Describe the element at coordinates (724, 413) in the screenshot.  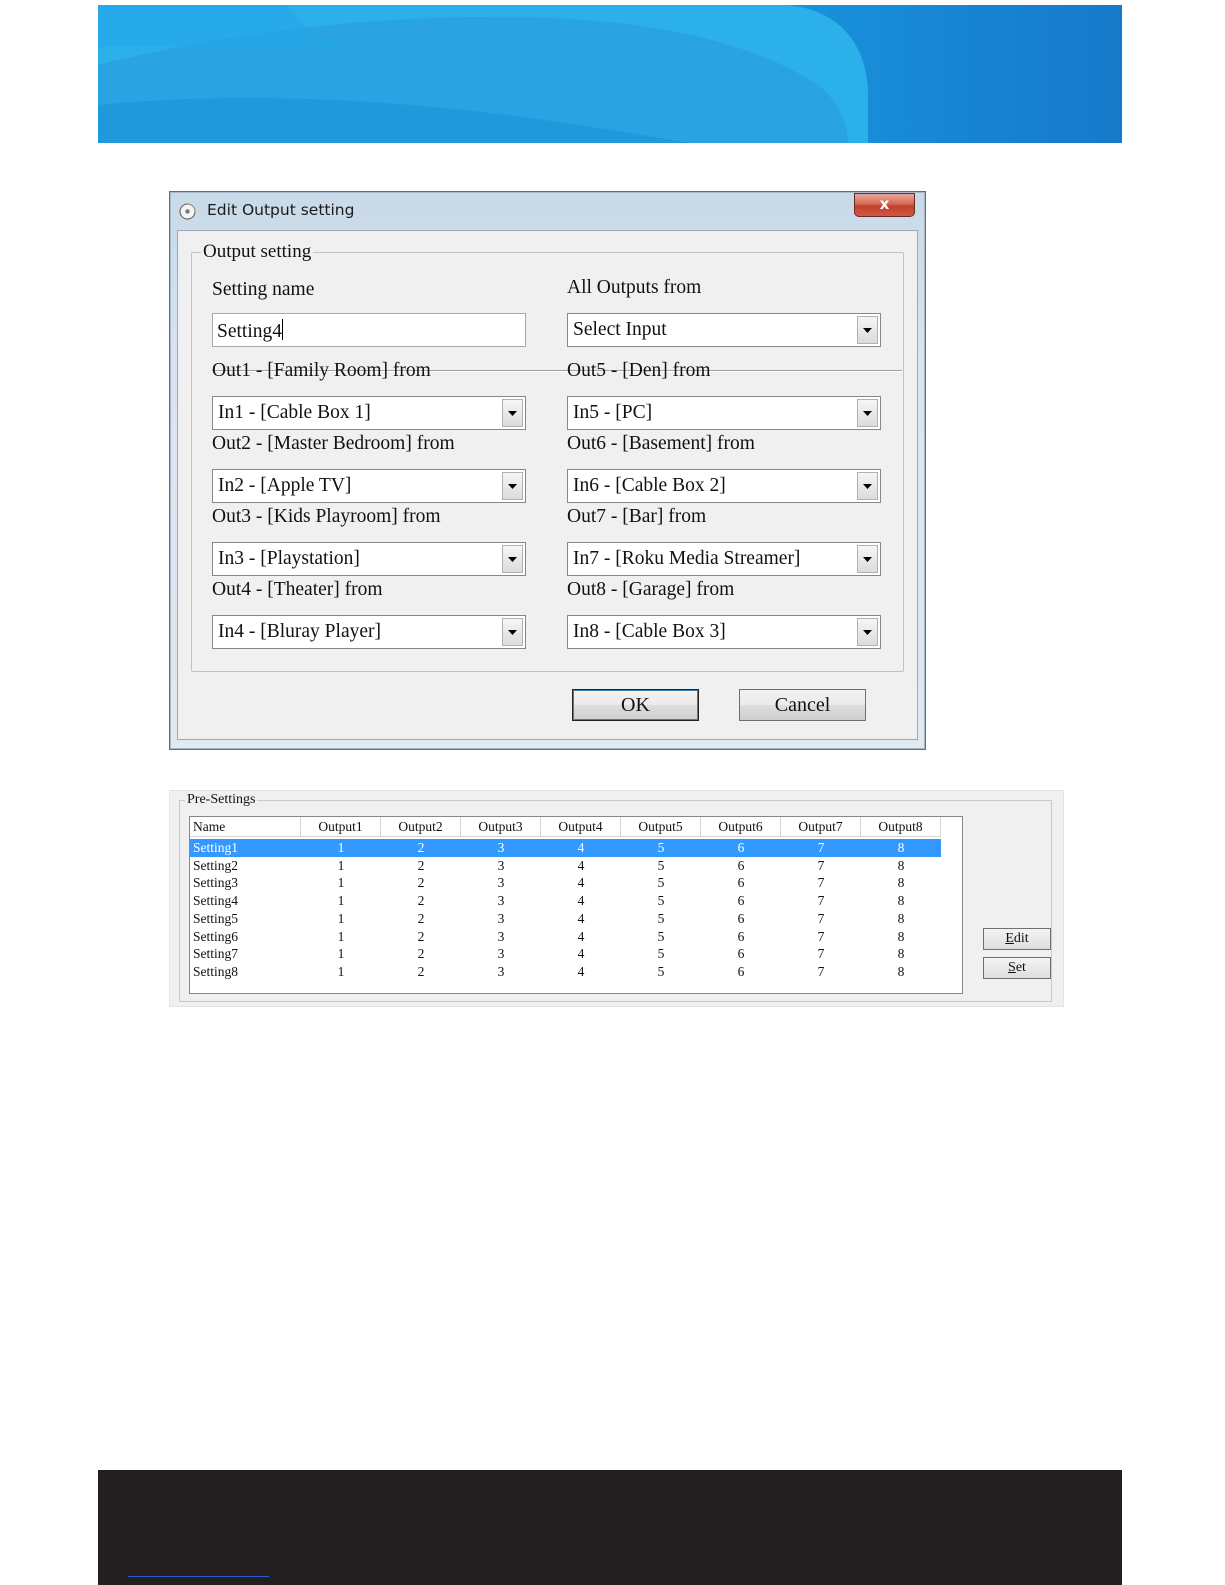
I see `out5-select: In5 - [PC]` at that location.